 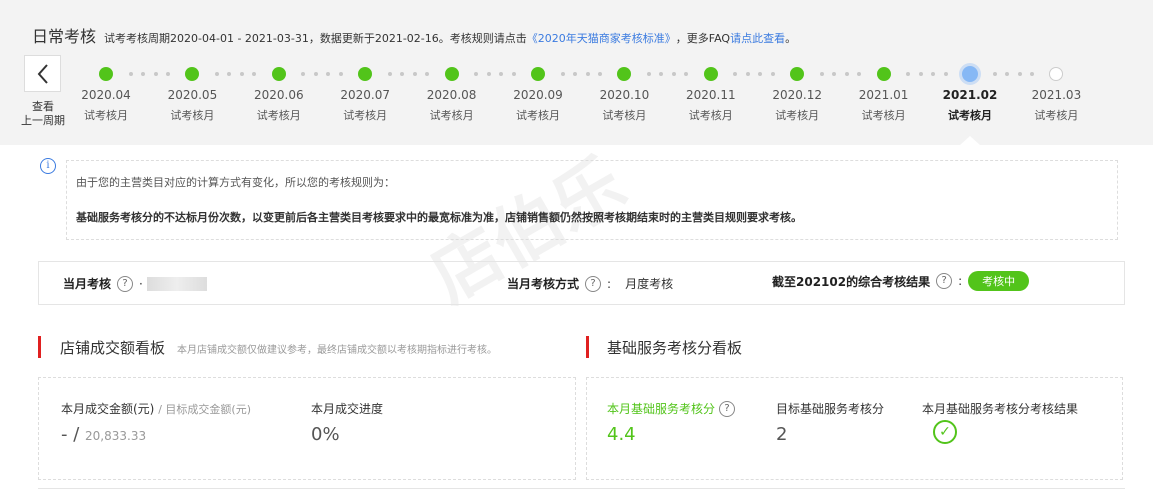 What do you see at coordinates (945, 432) in the screenshot?
I see `check-circle-icon: ✓` at bounding box center [945, 432].